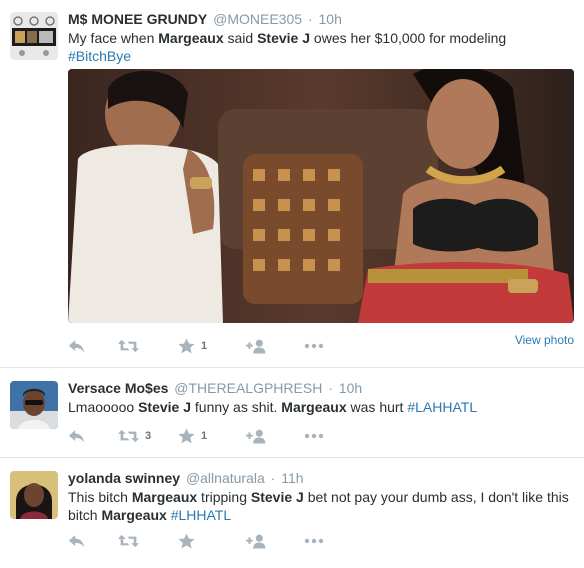 This screenshot has height=568, width=584. Describe the element at coordinates (103, 407) in the screenshot. I see `text-segment: Lmaooooo` at that location.